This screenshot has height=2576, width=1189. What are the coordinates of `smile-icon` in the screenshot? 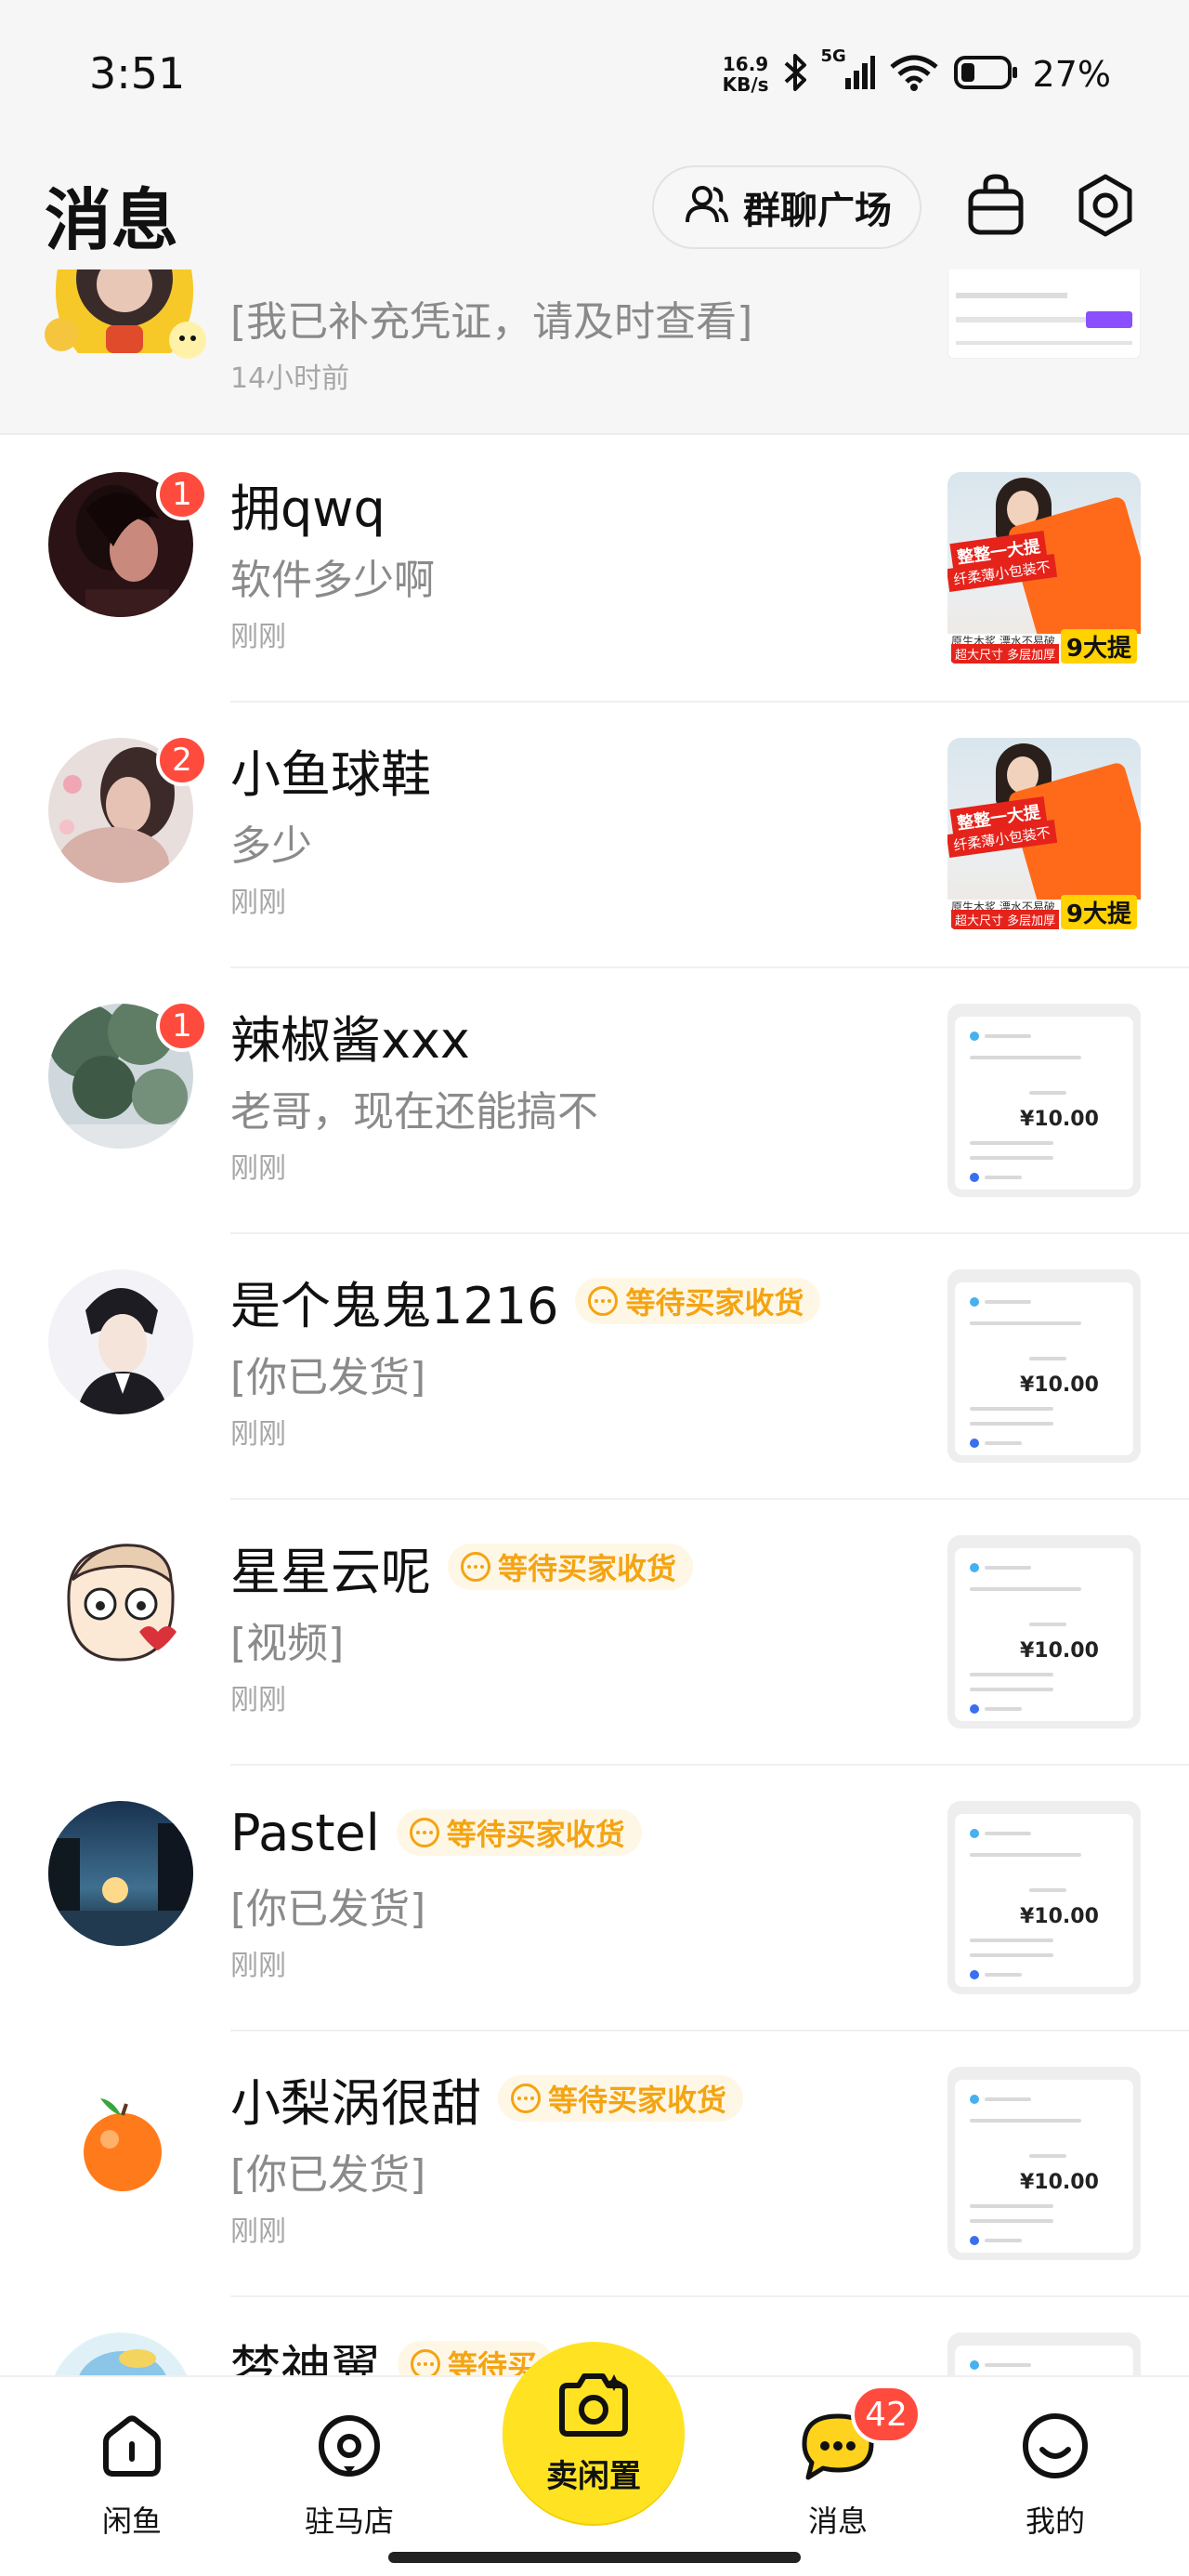 It's located at (1055, 2448).